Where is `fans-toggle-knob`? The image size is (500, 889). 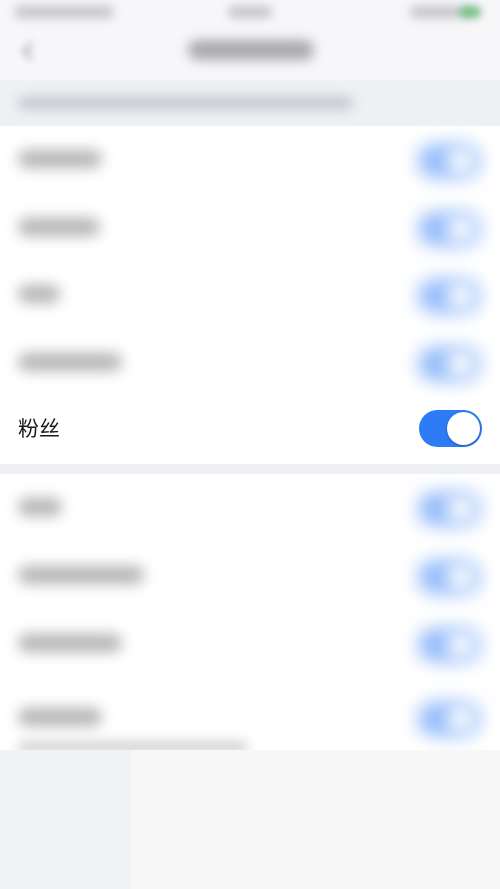 fans-toggle-knob is located at coordinates (463, 428).